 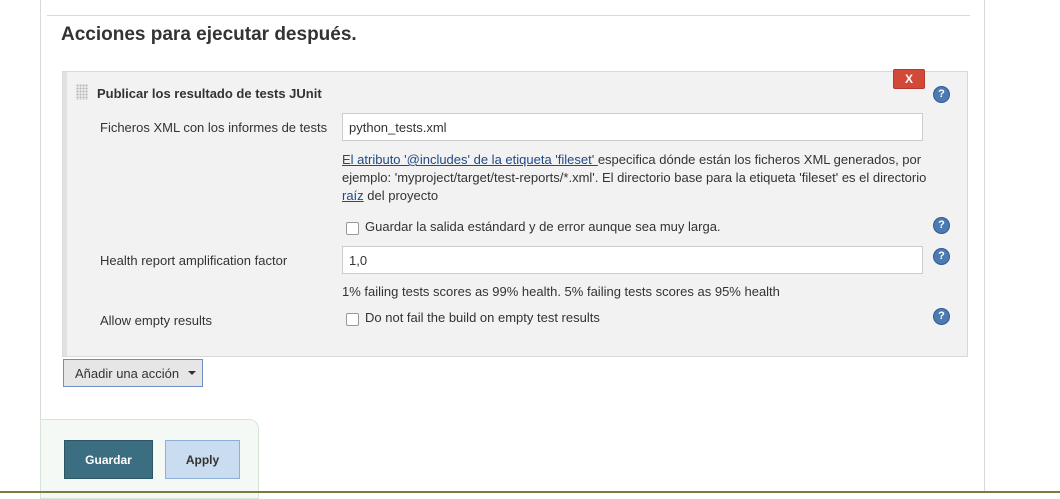 What do you see at coordinates (194, 260) in the screenshot?
I see `health-factor-label: Health report amplification factor` at bounding box center [194, 260].